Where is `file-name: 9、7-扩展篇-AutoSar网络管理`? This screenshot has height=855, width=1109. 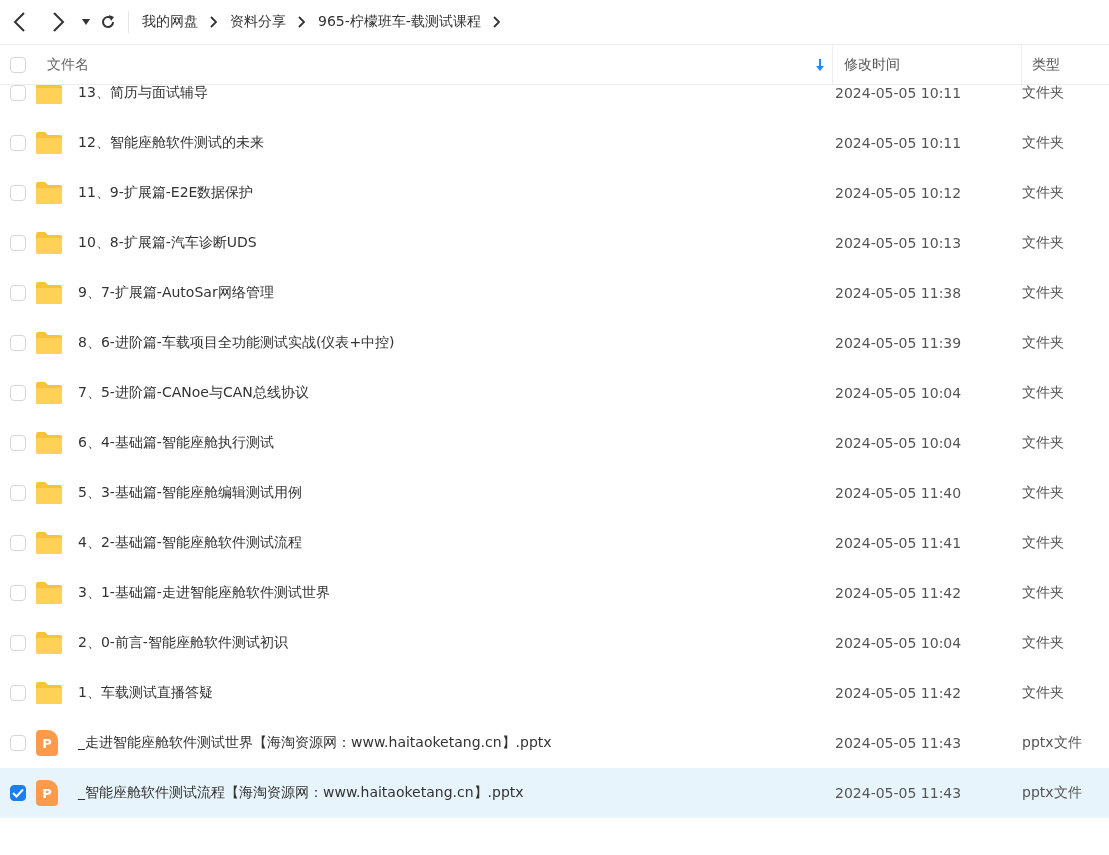 file-name: 9、7-扩展篇-AutoSar网络管理 is located at coordinates (176, 292).